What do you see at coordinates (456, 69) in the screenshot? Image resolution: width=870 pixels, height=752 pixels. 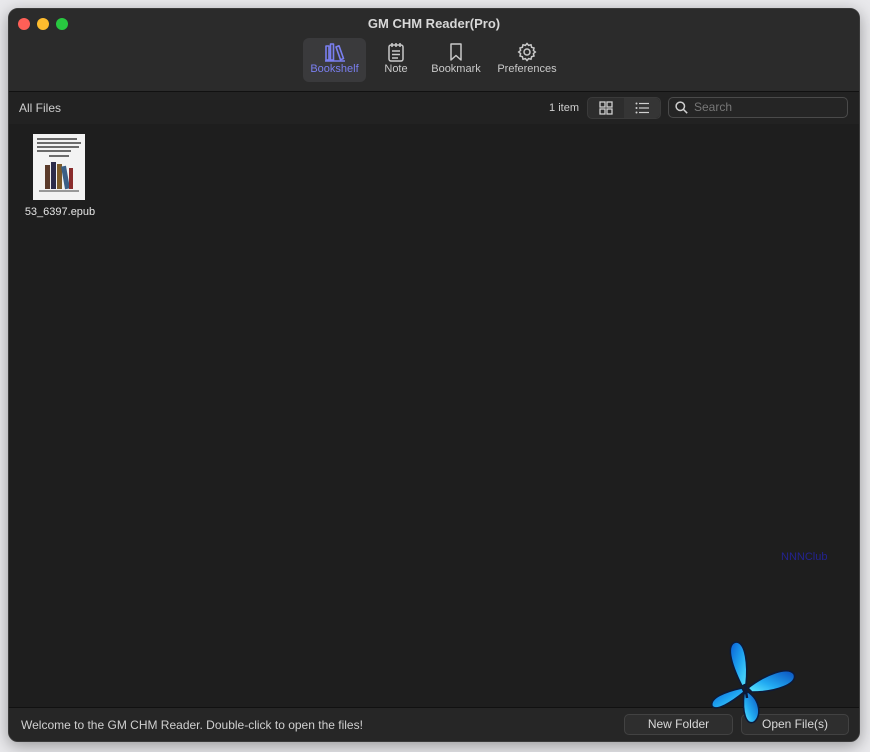 I see `toolbar-bookmark-label: Bookmark` at bounding box center [456, 69].